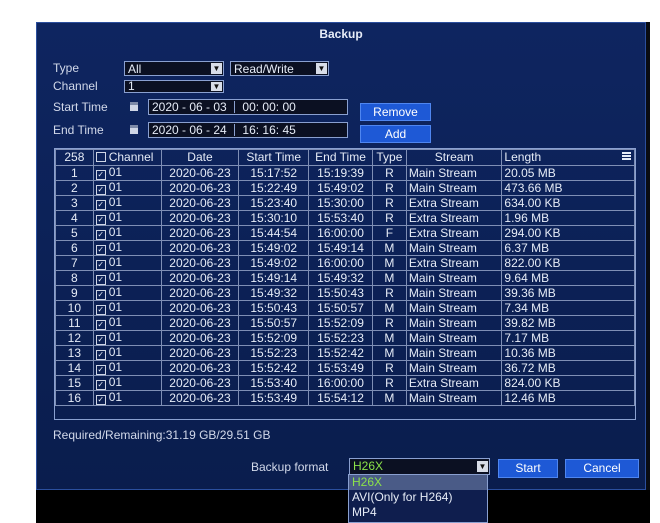 This screenshot has width=660, height=523. What do you see at coordinates (74, 203) in the screenshot?
I see `row-number: 3` at bounding box center [74, 203].